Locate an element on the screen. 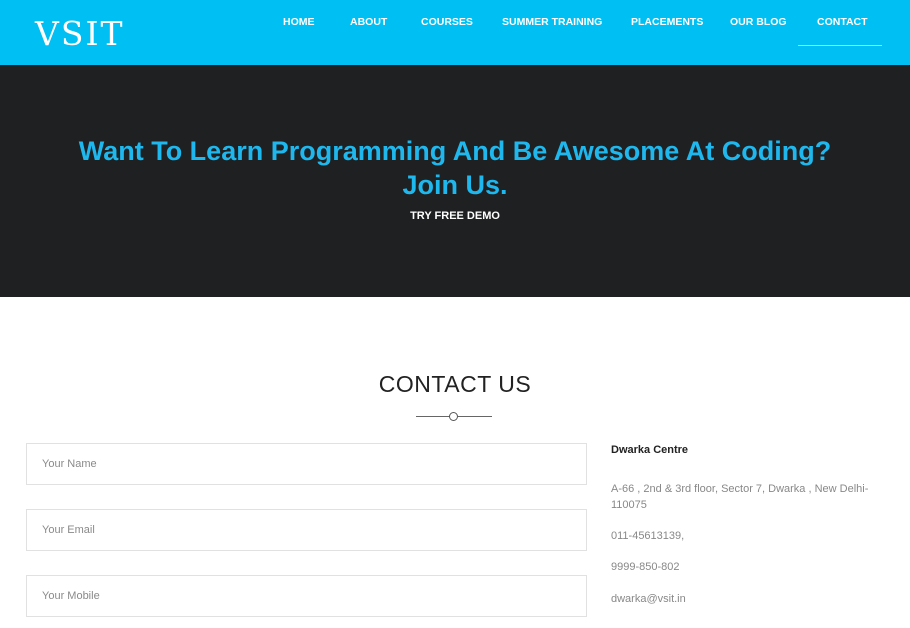  mobile-input is located at coordinates (306, 596).